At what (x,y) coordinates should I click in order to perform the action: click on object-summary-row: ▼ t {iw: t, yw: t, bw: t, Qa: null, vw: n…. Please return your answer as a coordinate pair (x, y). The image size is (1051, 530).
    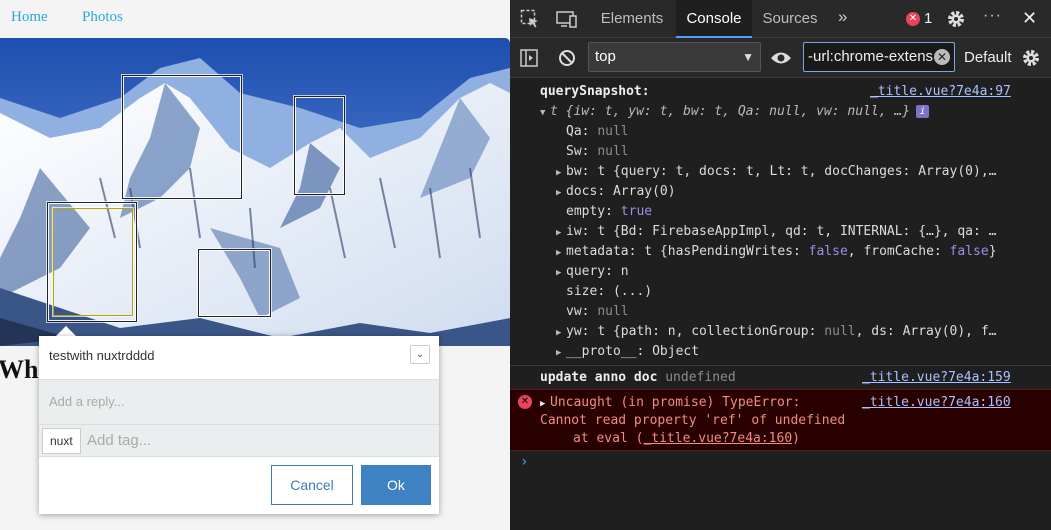
    Looking at the image, I should click on (735, 112).